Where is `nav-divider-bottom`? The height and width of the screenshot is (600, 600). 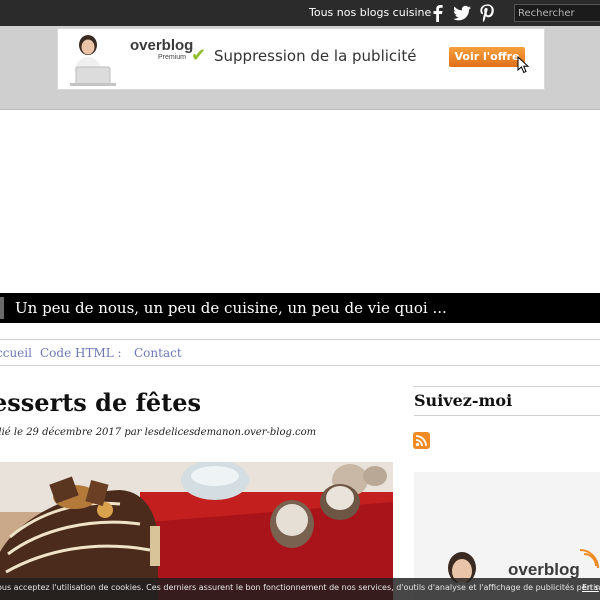
nav-divider-bottom is located at coordinates (300, 365).